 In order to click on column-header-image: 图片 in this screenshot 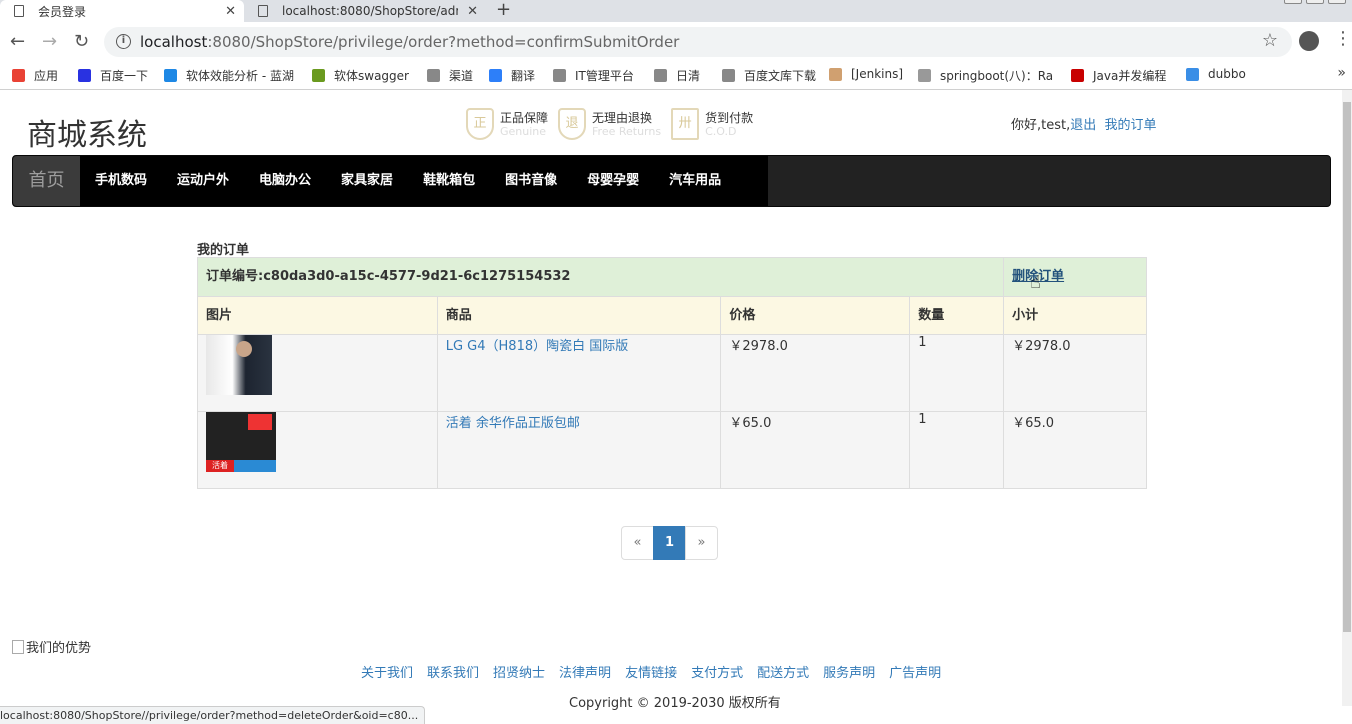, I will do `click(317, 315)`.